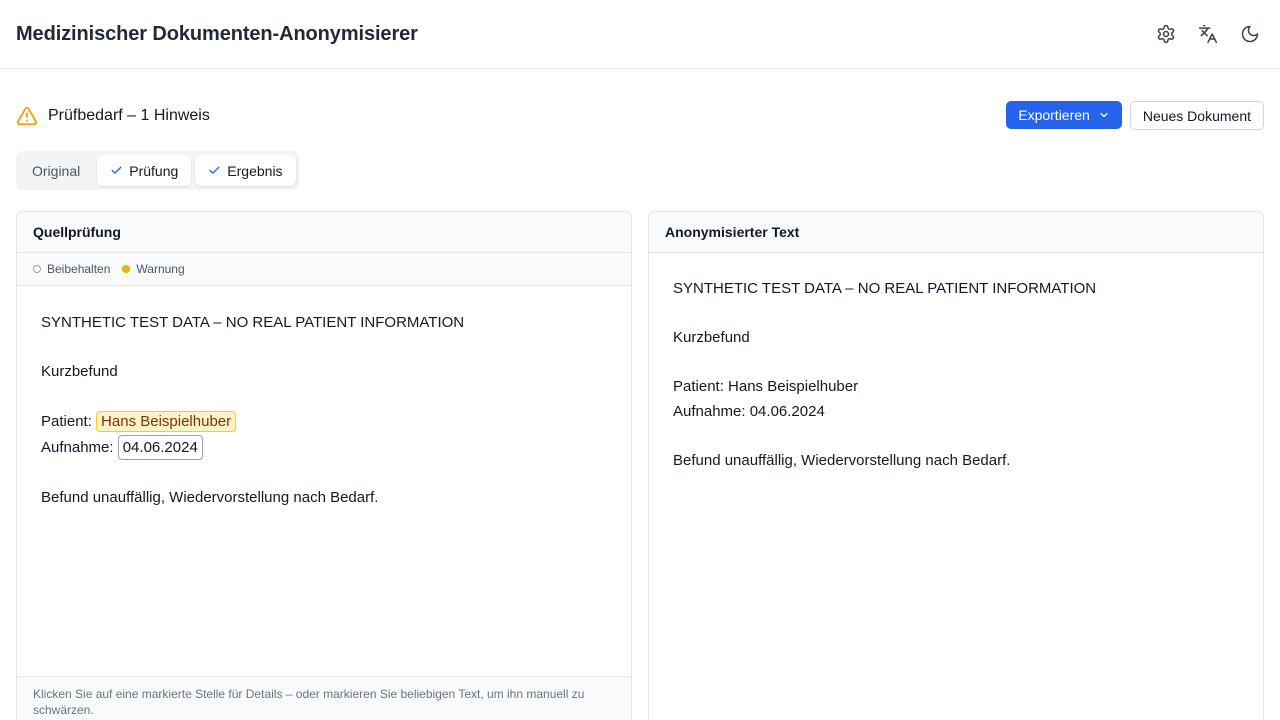 This screenshot has width=1280, height=720. I want to click on view-tabs: Original Prüfung Ergebnis, so click(157, 170).